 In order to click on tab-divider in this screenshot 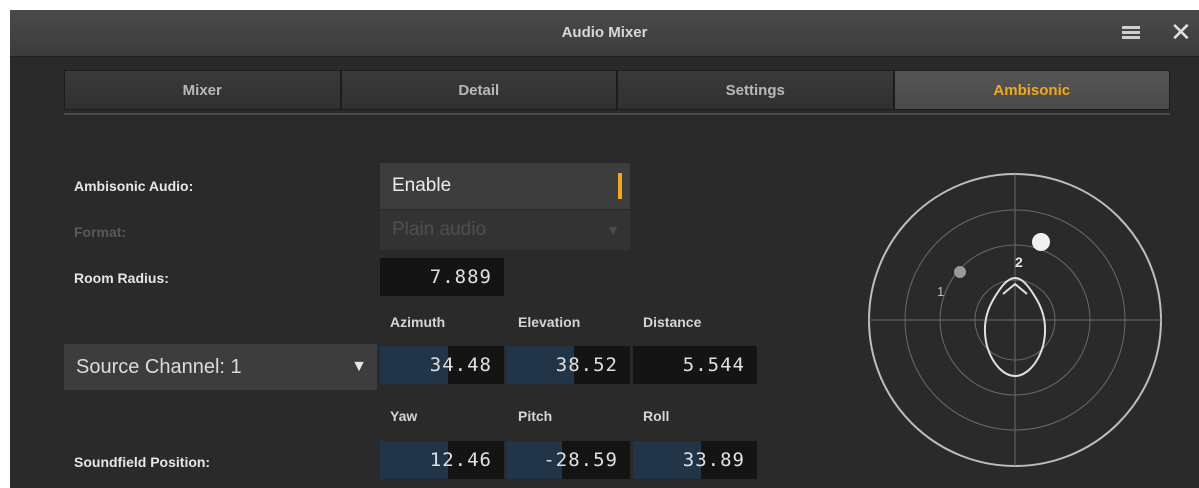, I will do `click(617, 114)`.